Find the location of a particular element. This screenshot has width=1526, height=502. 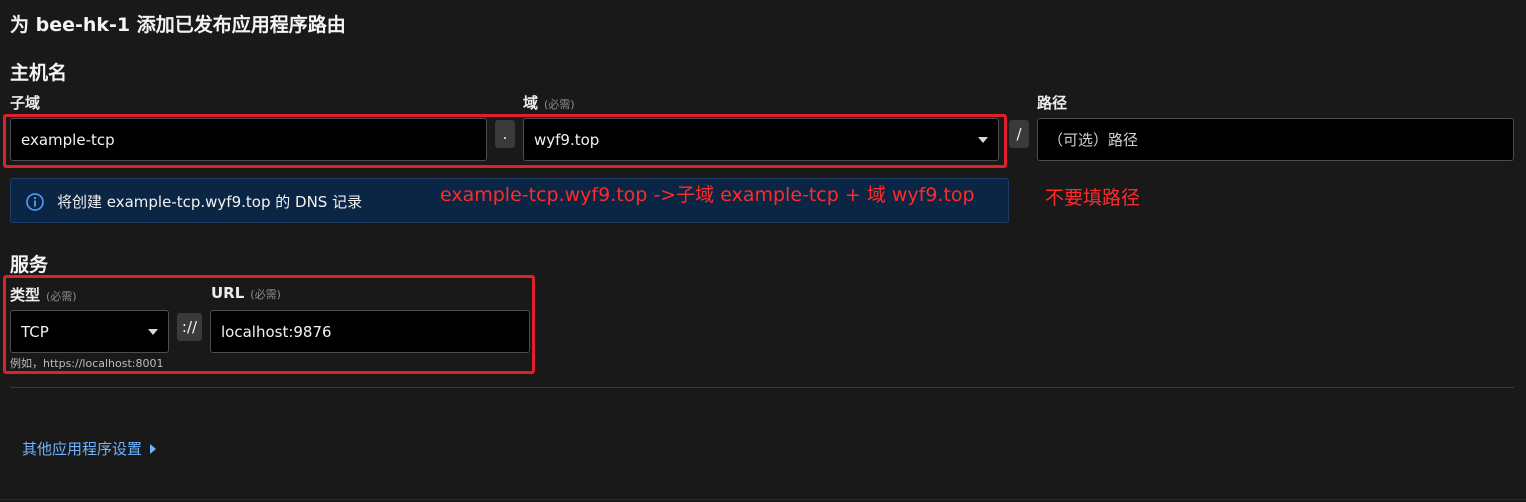

page-title: 为 bee-hk-1 添加已发布应用程序路由 is located at coordinates (178, 25).